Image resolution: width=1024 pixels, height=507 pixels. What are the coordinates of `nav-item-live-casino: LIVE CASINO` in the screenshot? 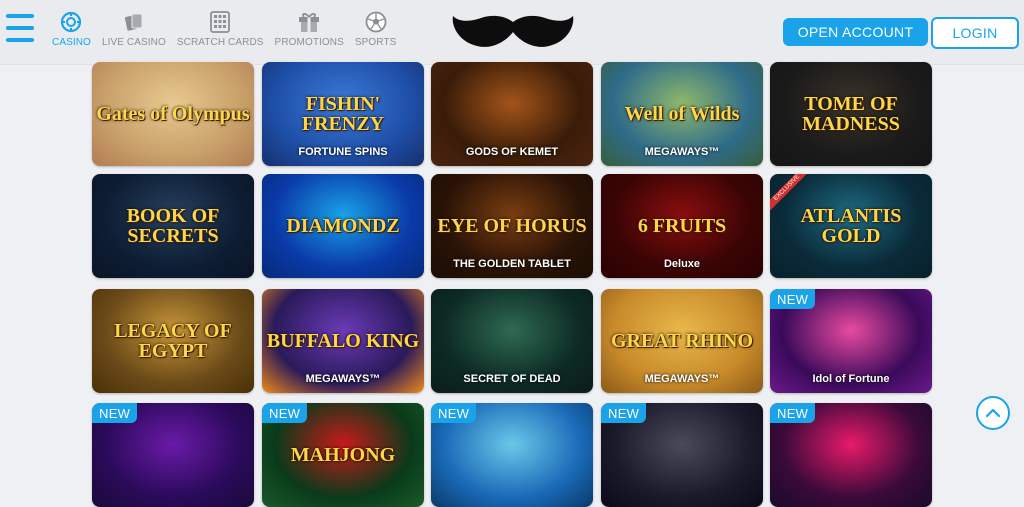 It's located at (134, 29).